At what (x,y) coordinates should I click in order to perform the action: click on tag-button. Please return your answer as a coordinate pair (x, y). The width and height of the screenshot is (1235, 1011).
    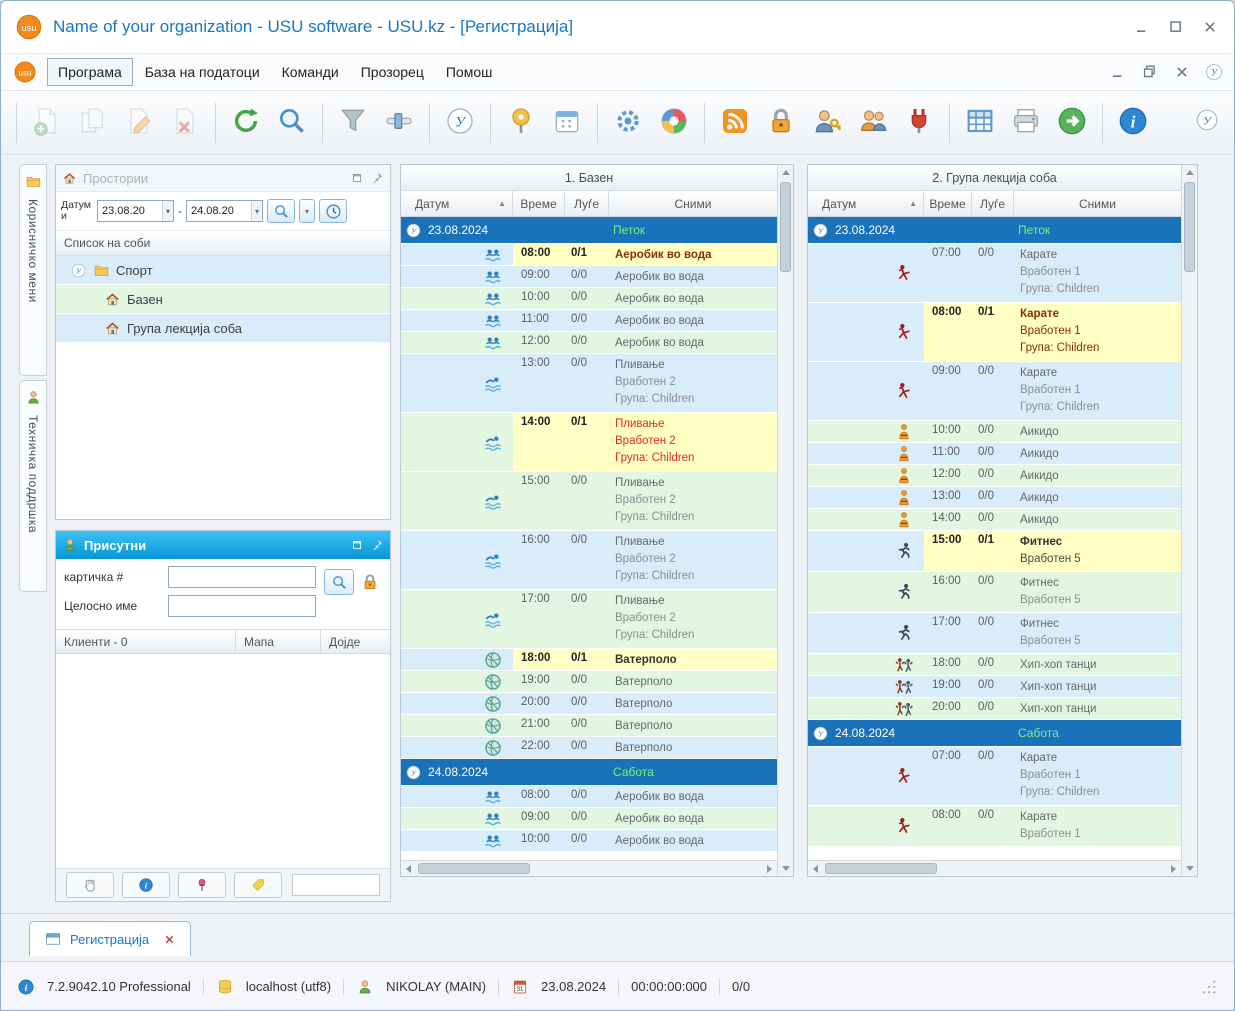
    Looking at the image, I should click on (258, 885).